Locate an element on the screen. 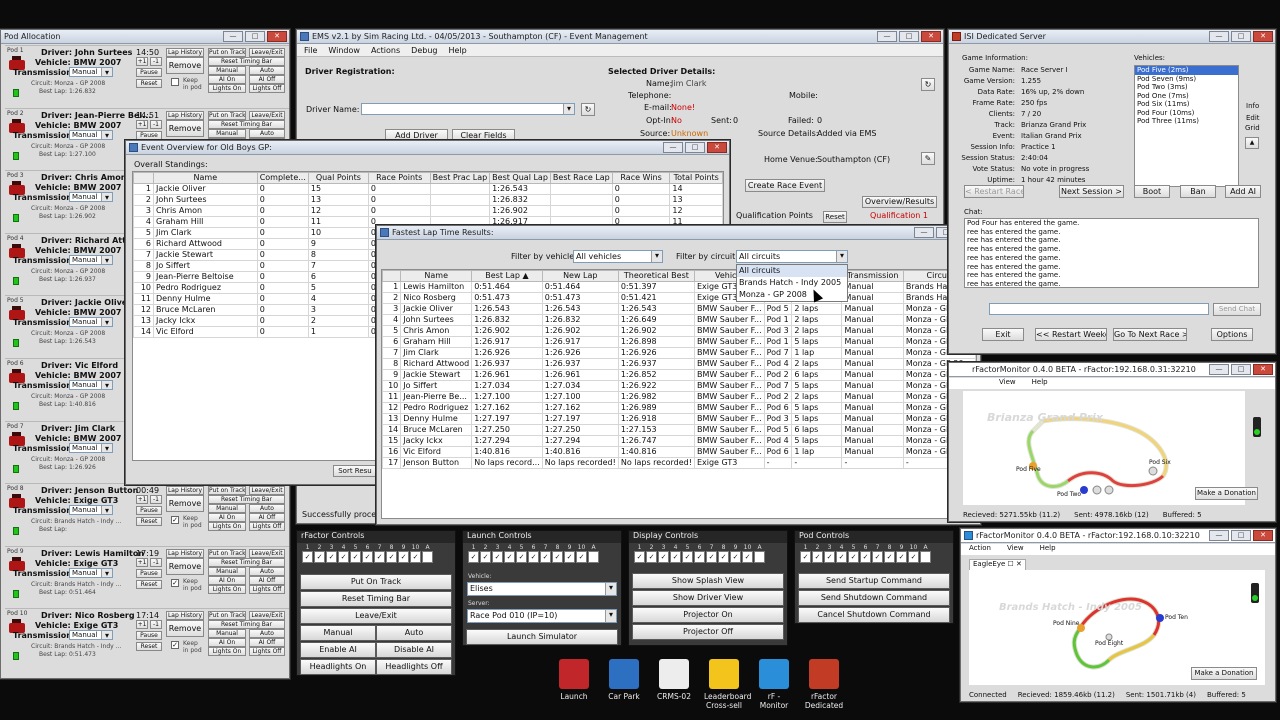 The height and width of the screenshot is (720, 1280). info-button: Info is located at coordinates (1252, 106).